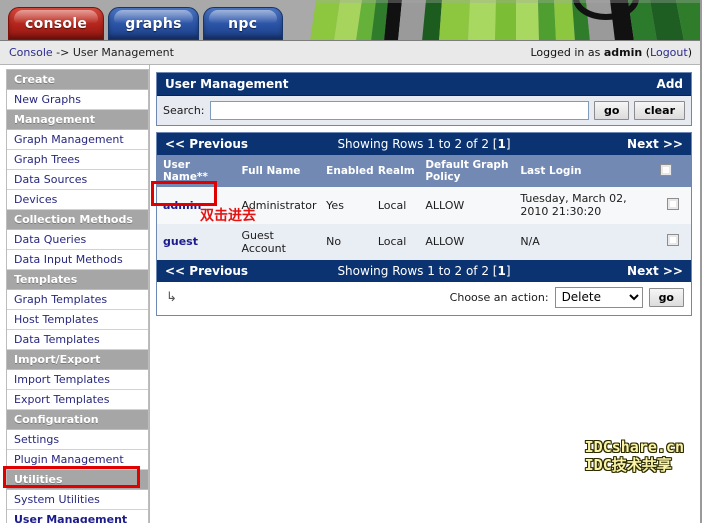  What do you see at coordinates (77, 360) in the screenshot?
I see `sidebar-header-import-export: Import/Export` at bounding box center [77, 360].